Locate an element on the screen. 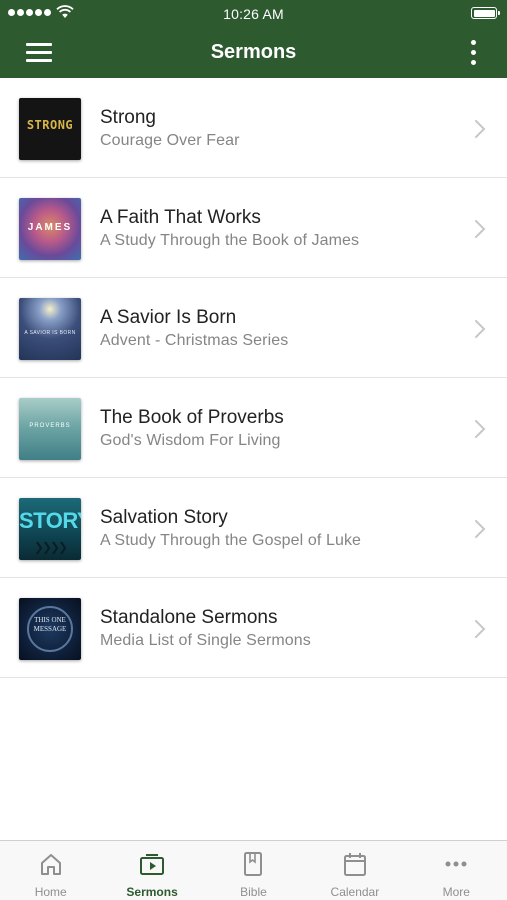  calendar-icon is located at coordinates (354, 864).